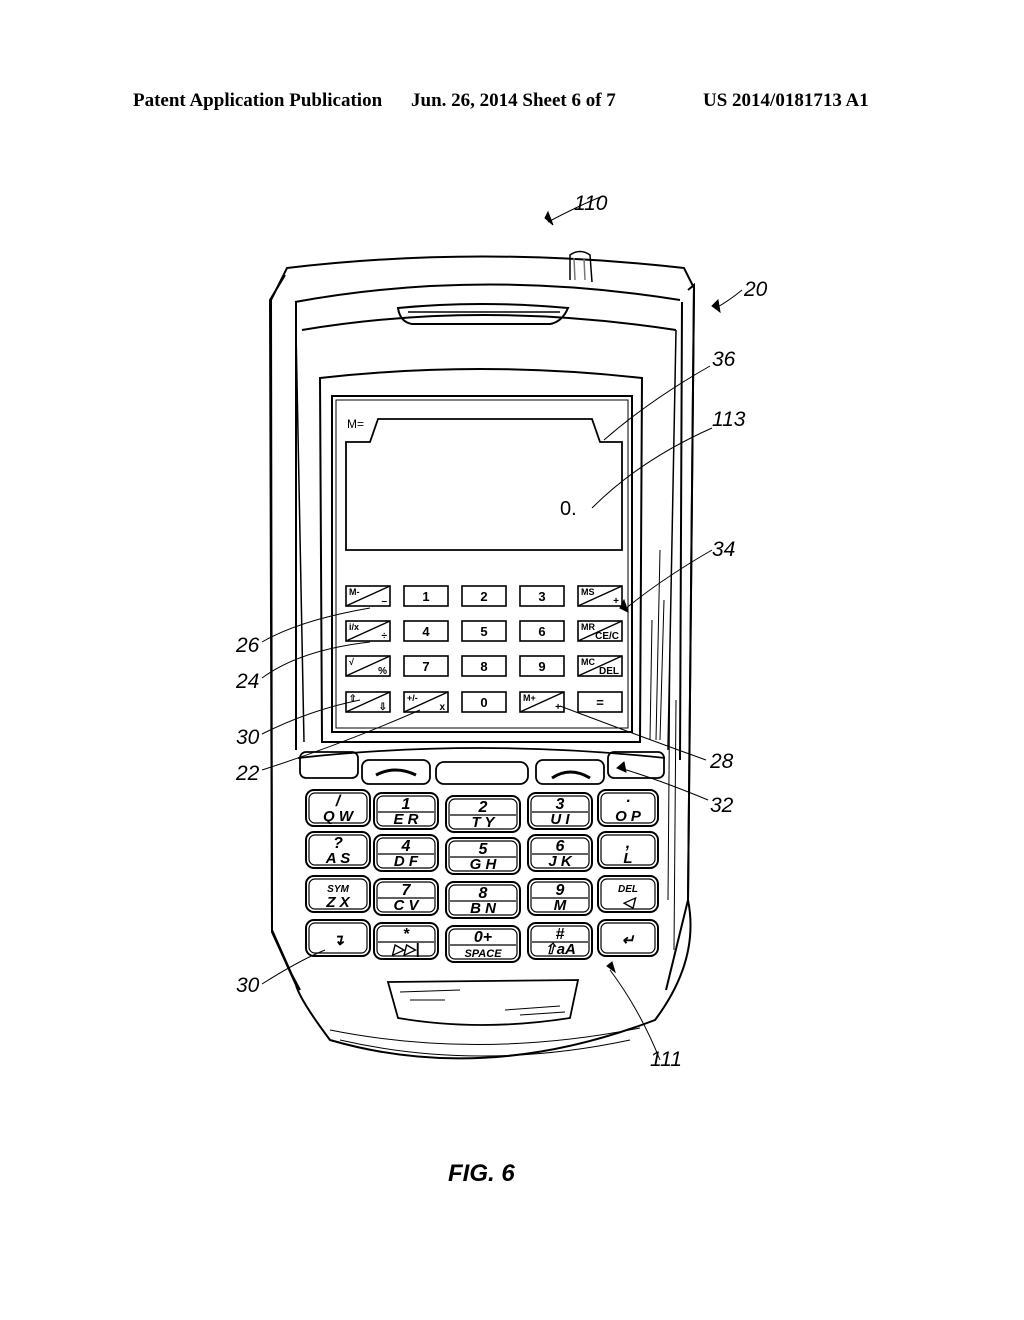 This screenshot has width=1024, height=1320. I want to click on figure-caption: FIG. 6, so click(481, 1173).